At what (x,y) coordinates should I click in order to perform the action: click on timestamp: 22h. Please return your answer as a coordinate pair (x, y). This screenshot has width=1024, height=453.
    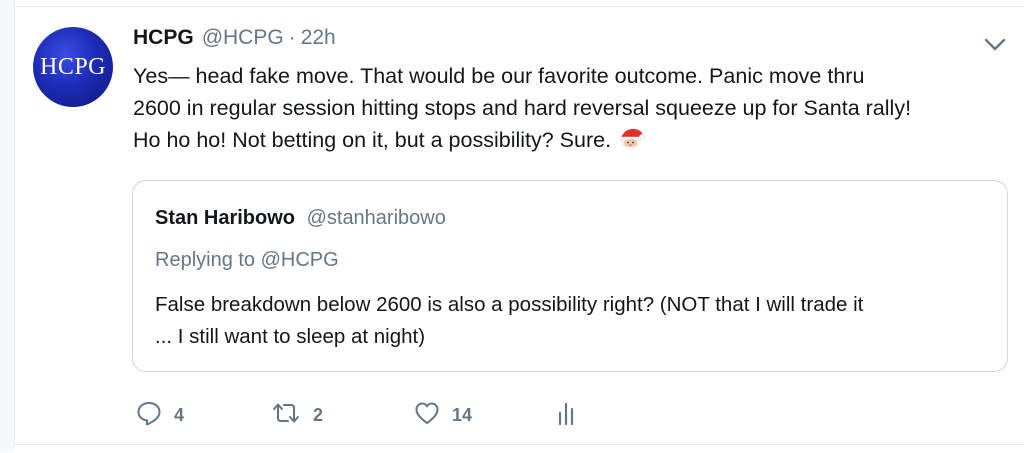
    Looking at the image, I should click on (318, 38).